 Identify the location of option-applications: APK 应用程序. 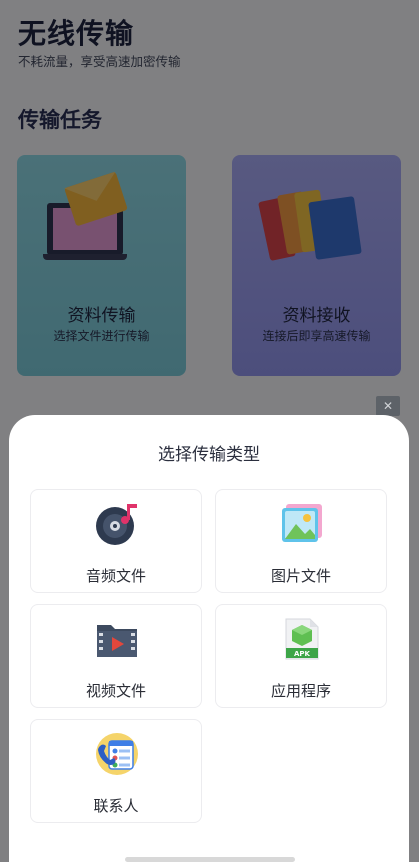
(301, 656).